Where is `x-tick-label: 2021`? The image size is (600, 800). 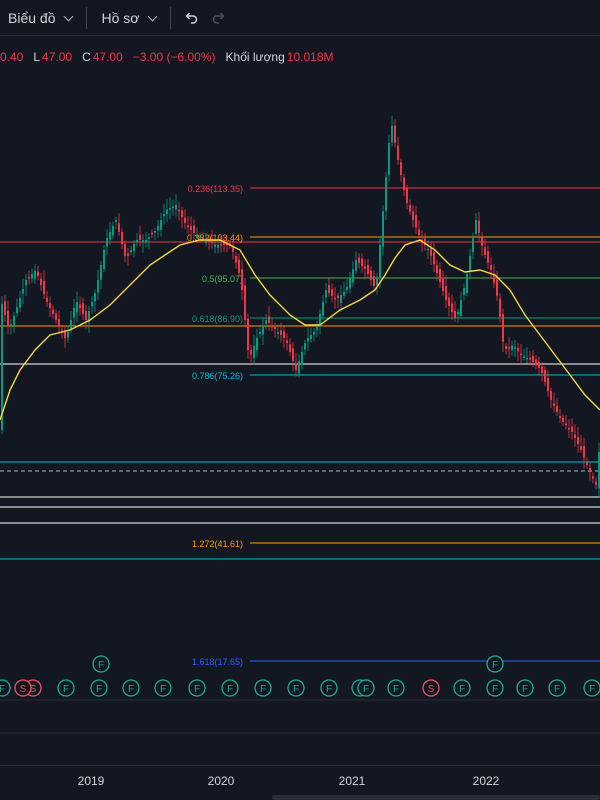
x-tick-label: 2021 is located at coordinates (352, 781).